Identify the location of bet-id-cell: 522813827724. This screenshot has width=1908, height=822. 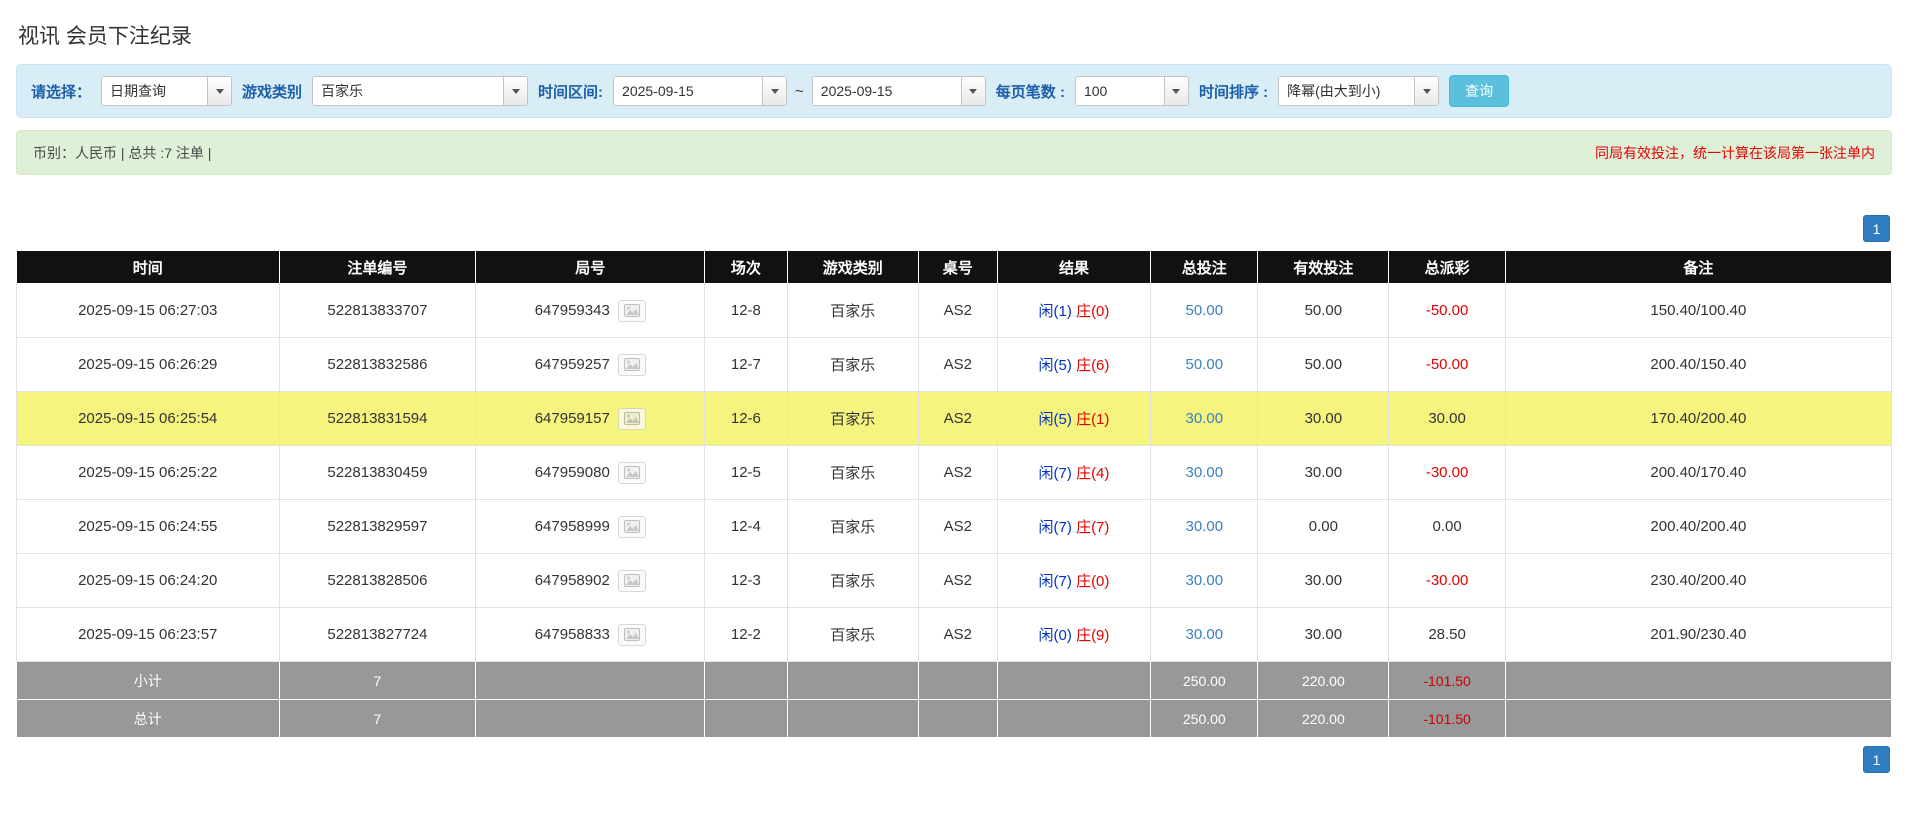
(377, 634).